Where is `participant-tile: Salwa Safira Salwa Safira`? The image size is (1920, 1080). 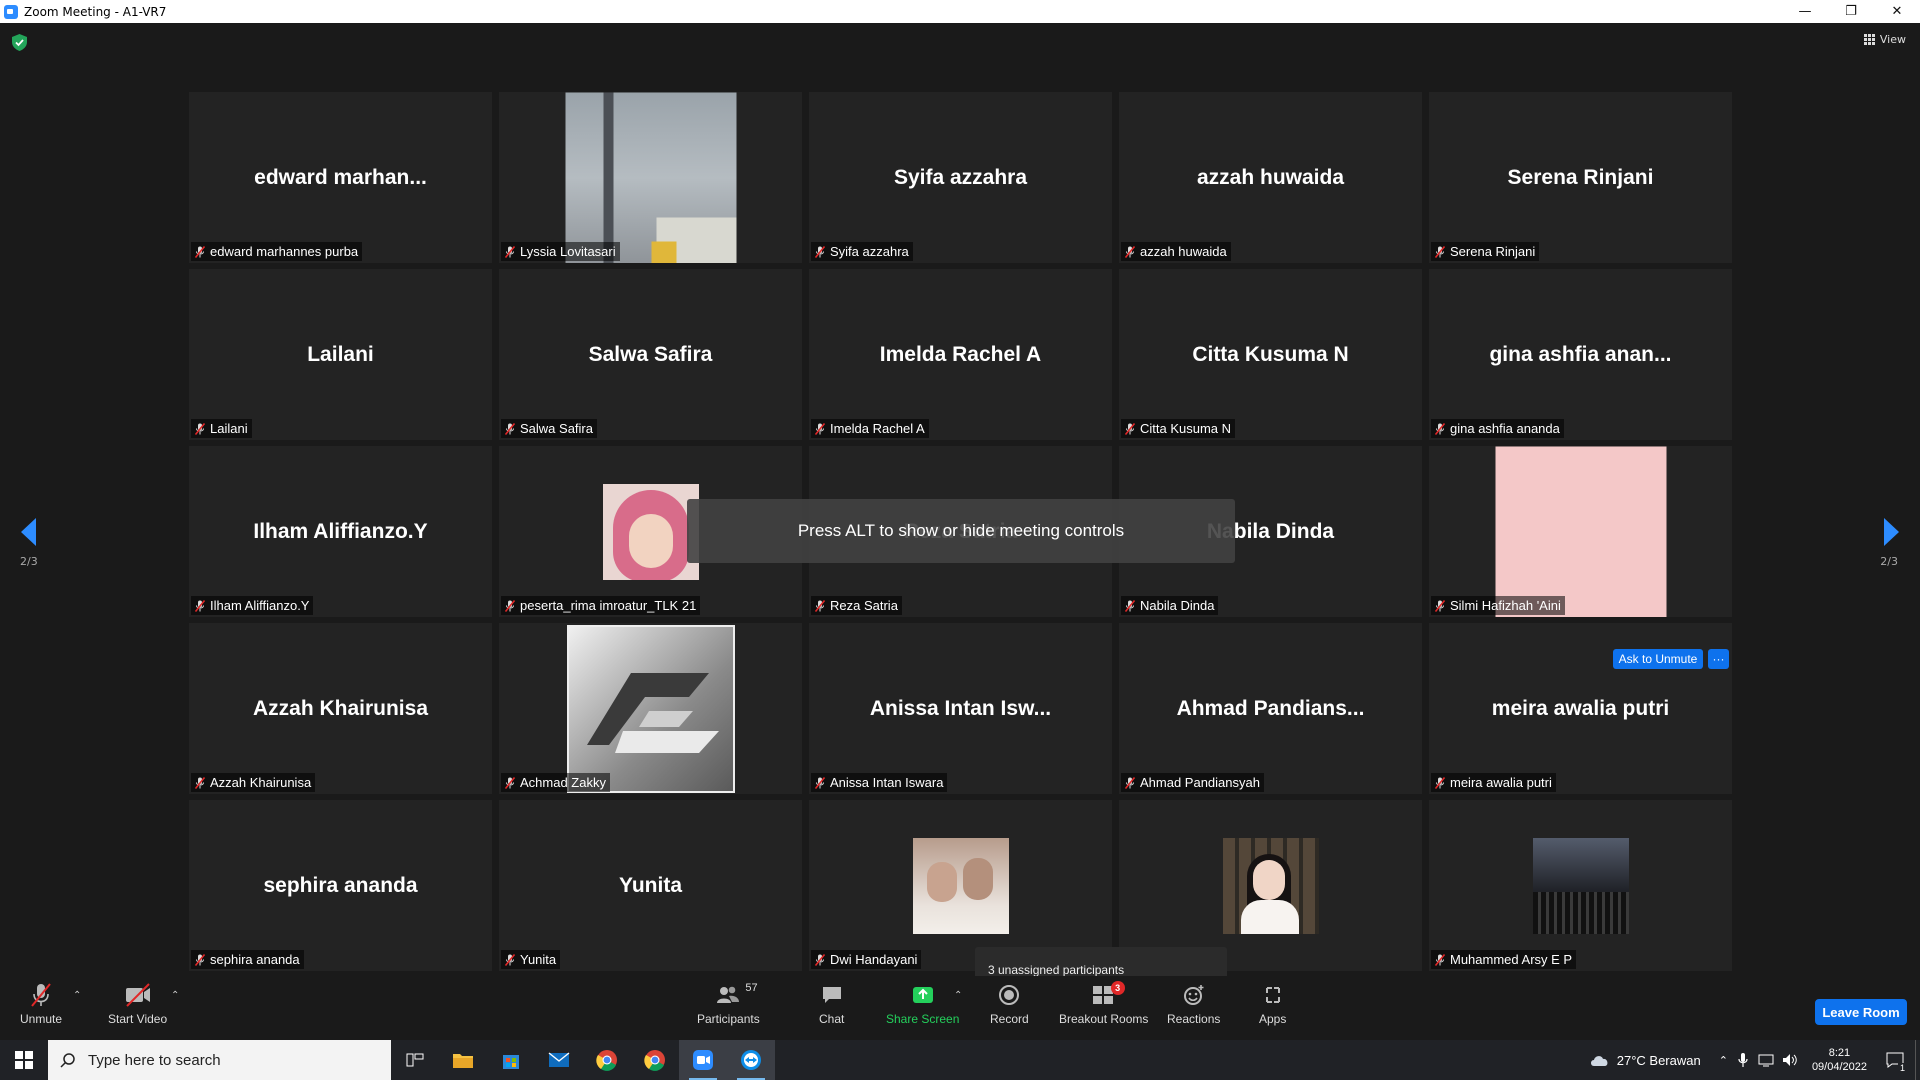
participant-tile: Salwa Safira Salwa Safira is located at coordinates (650, 354).